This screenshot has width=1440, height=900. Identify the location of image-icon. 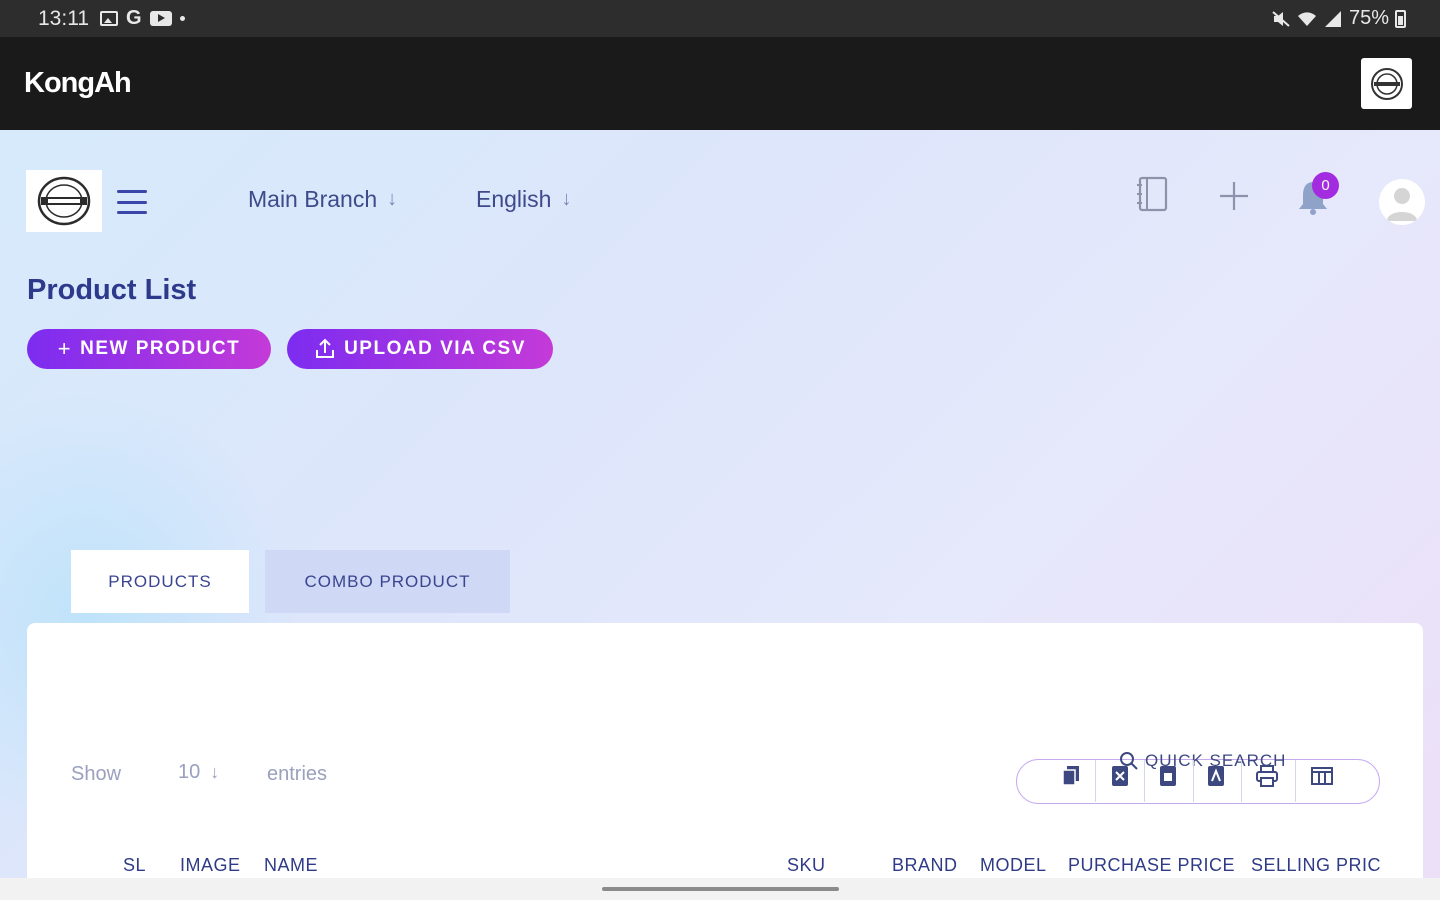
(109, 18).